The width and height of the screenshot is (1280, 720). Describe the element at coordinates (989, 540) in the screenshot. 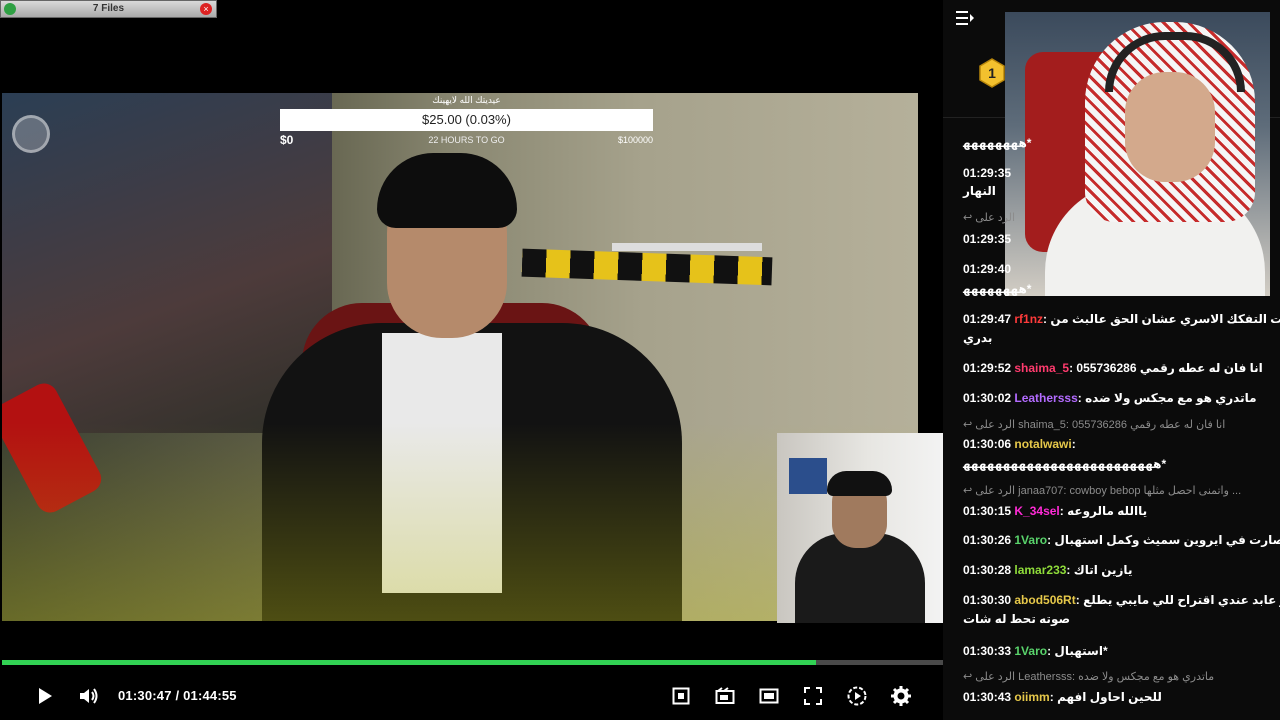

I see `chat-timestamp: 01:30:26` at that location.